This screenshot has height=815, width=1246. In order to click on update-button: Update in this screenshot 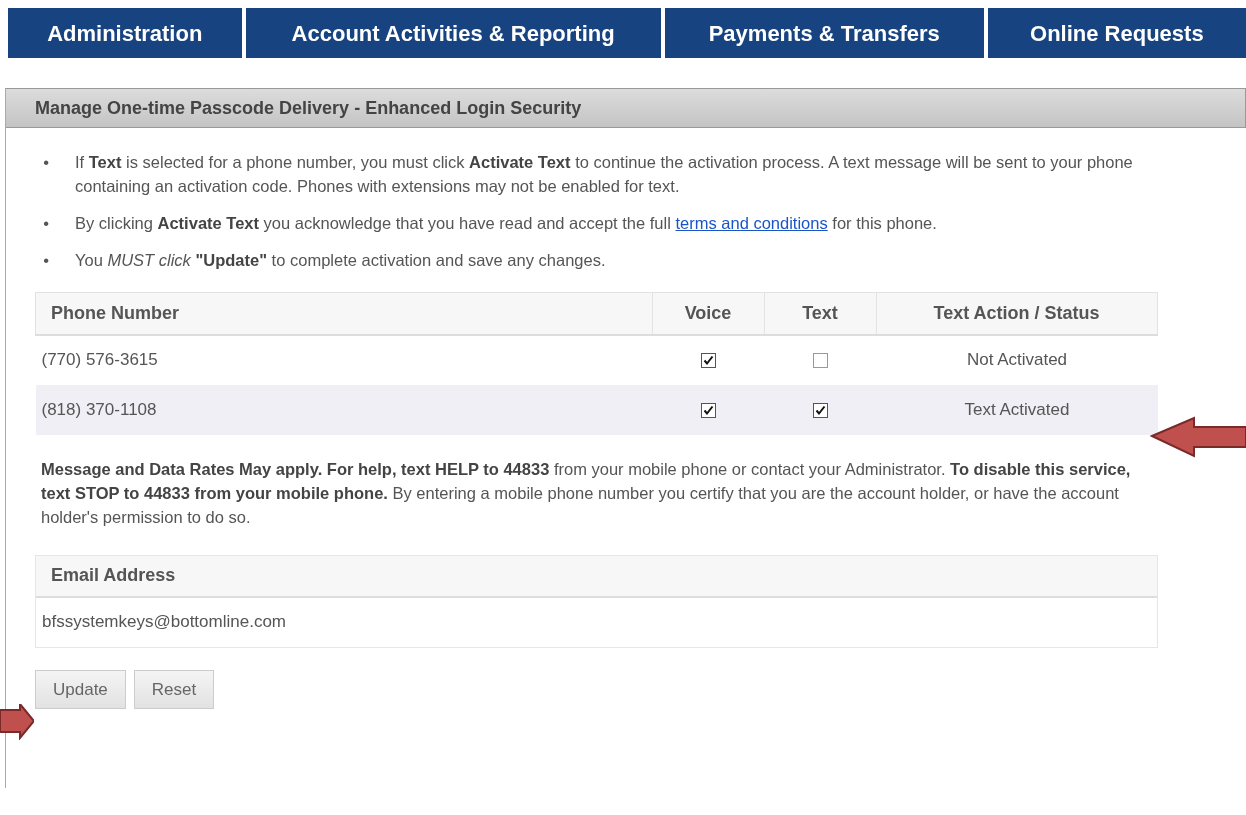, I will do `click(80, 689)`.